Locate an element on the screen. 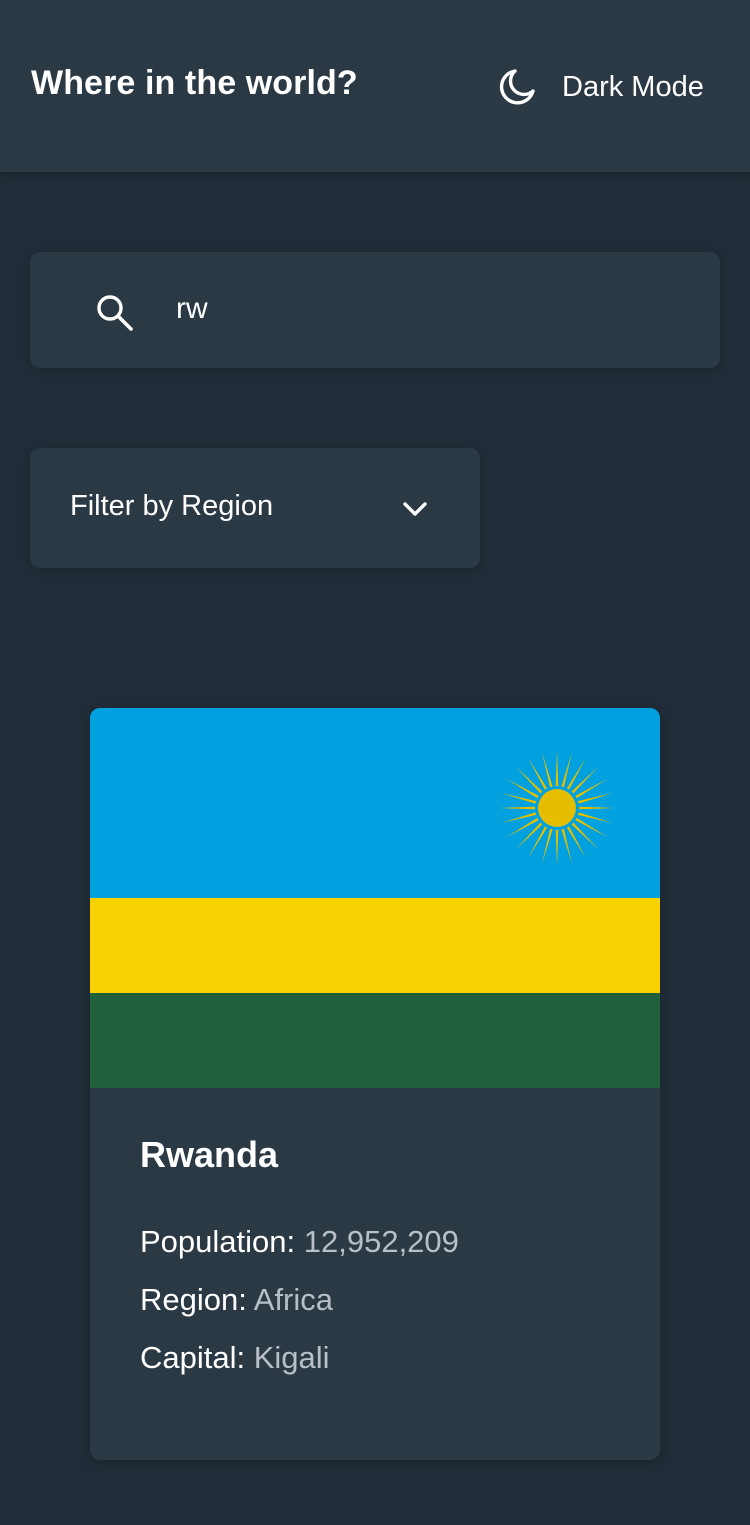  capital-value: Kigali is located at coordinates (291, 1357).